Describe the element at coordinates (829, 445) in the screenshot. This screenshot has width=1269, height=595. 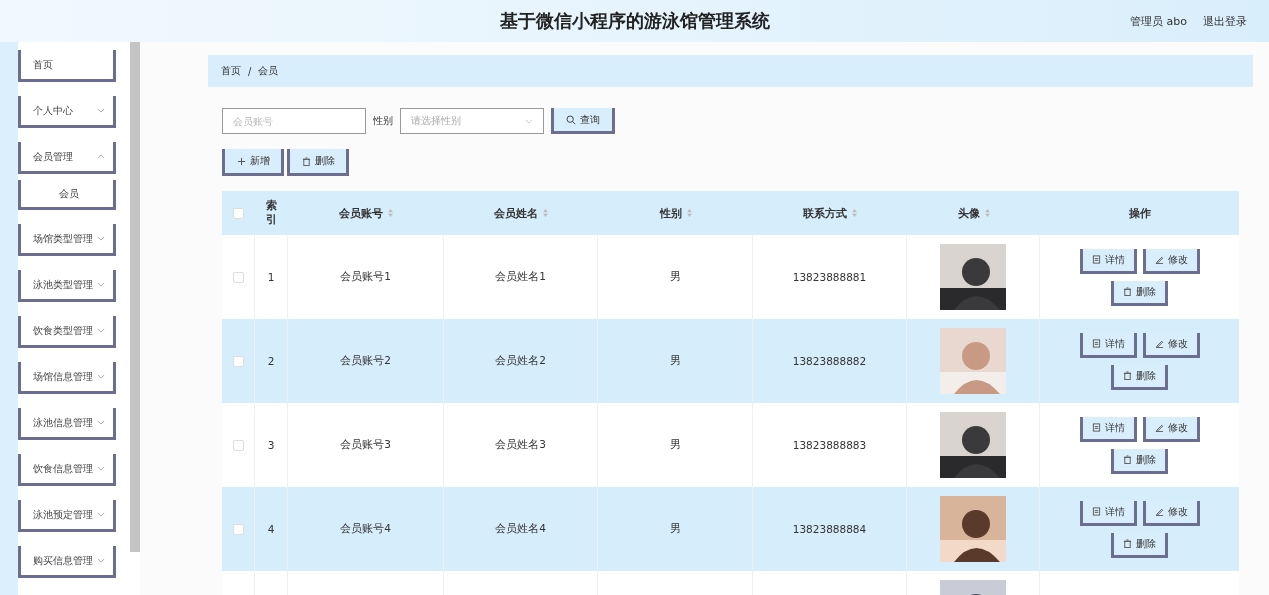
I see `table-cell: 13823888883` at that location.